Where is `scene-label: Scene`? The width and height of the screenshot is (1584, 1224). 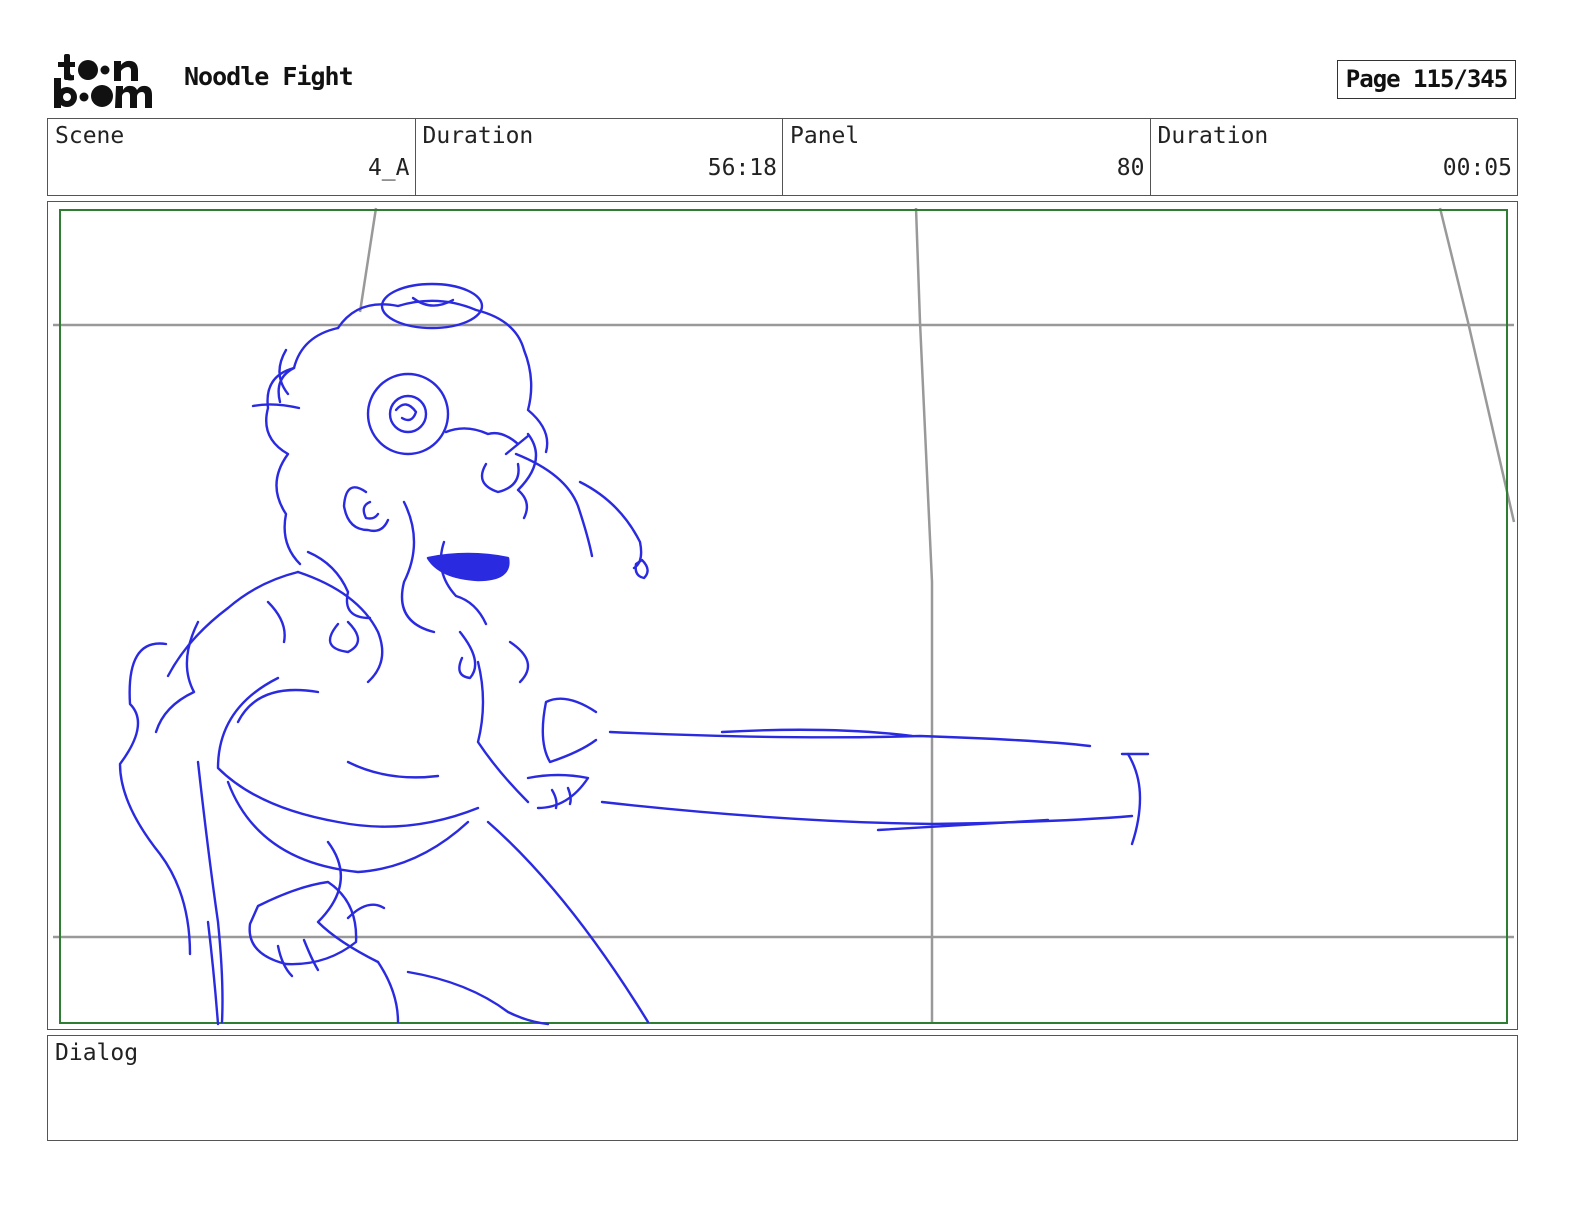 scene-label: Scene is located at coordinates (90, 136).